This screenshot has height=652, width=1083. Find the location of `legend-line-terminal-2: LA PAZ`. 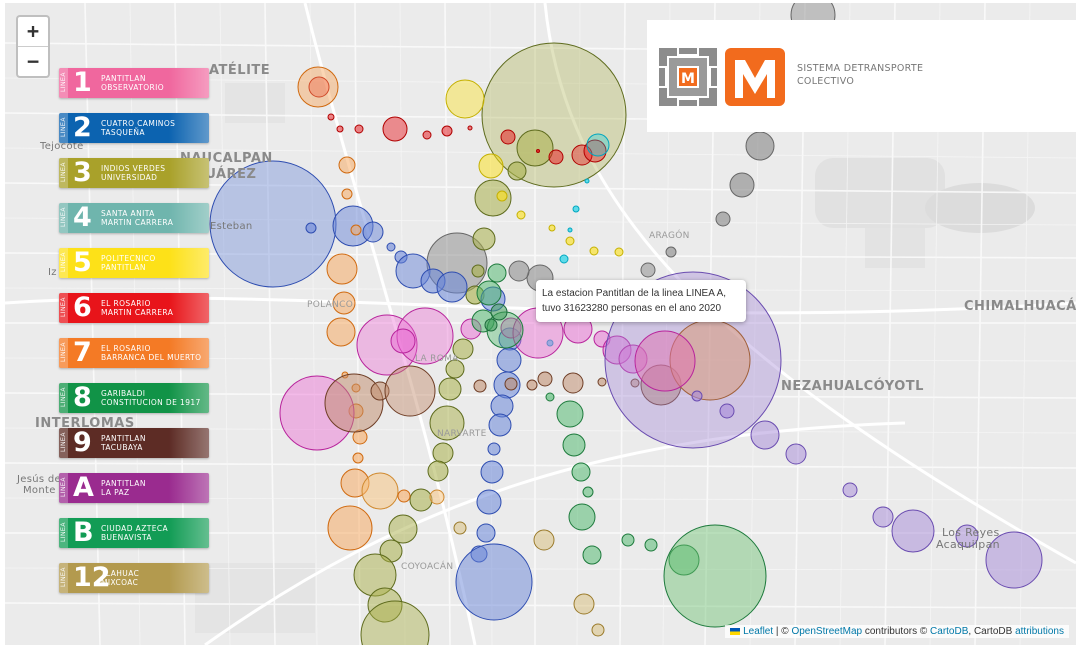

legend-line-terminal-2: LA PAZ is located at coordinates (115, 492).